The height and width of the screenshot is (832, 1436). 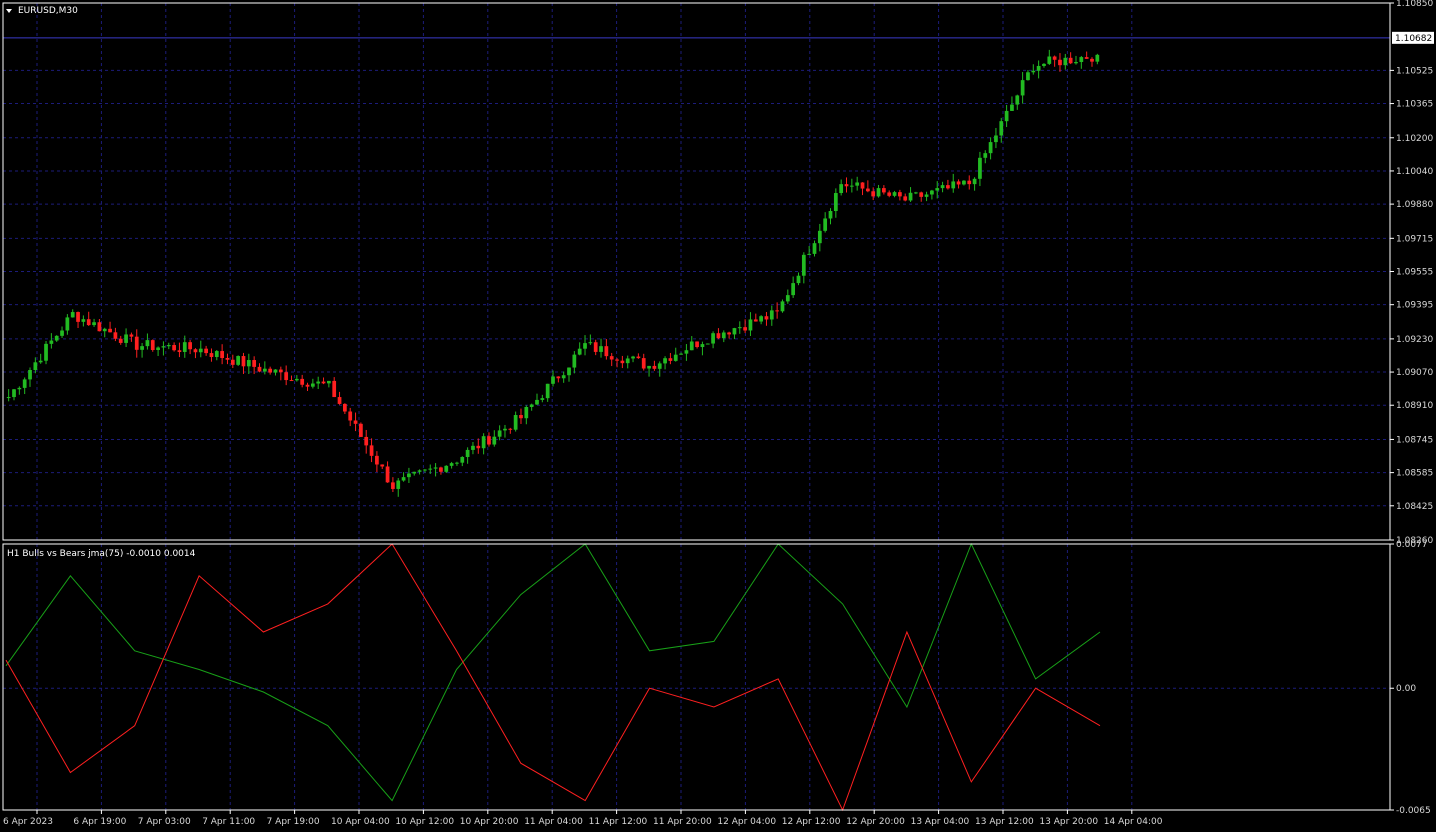 I want to click on price-tick-label: 1.09230, so click(x=1414, y=340).